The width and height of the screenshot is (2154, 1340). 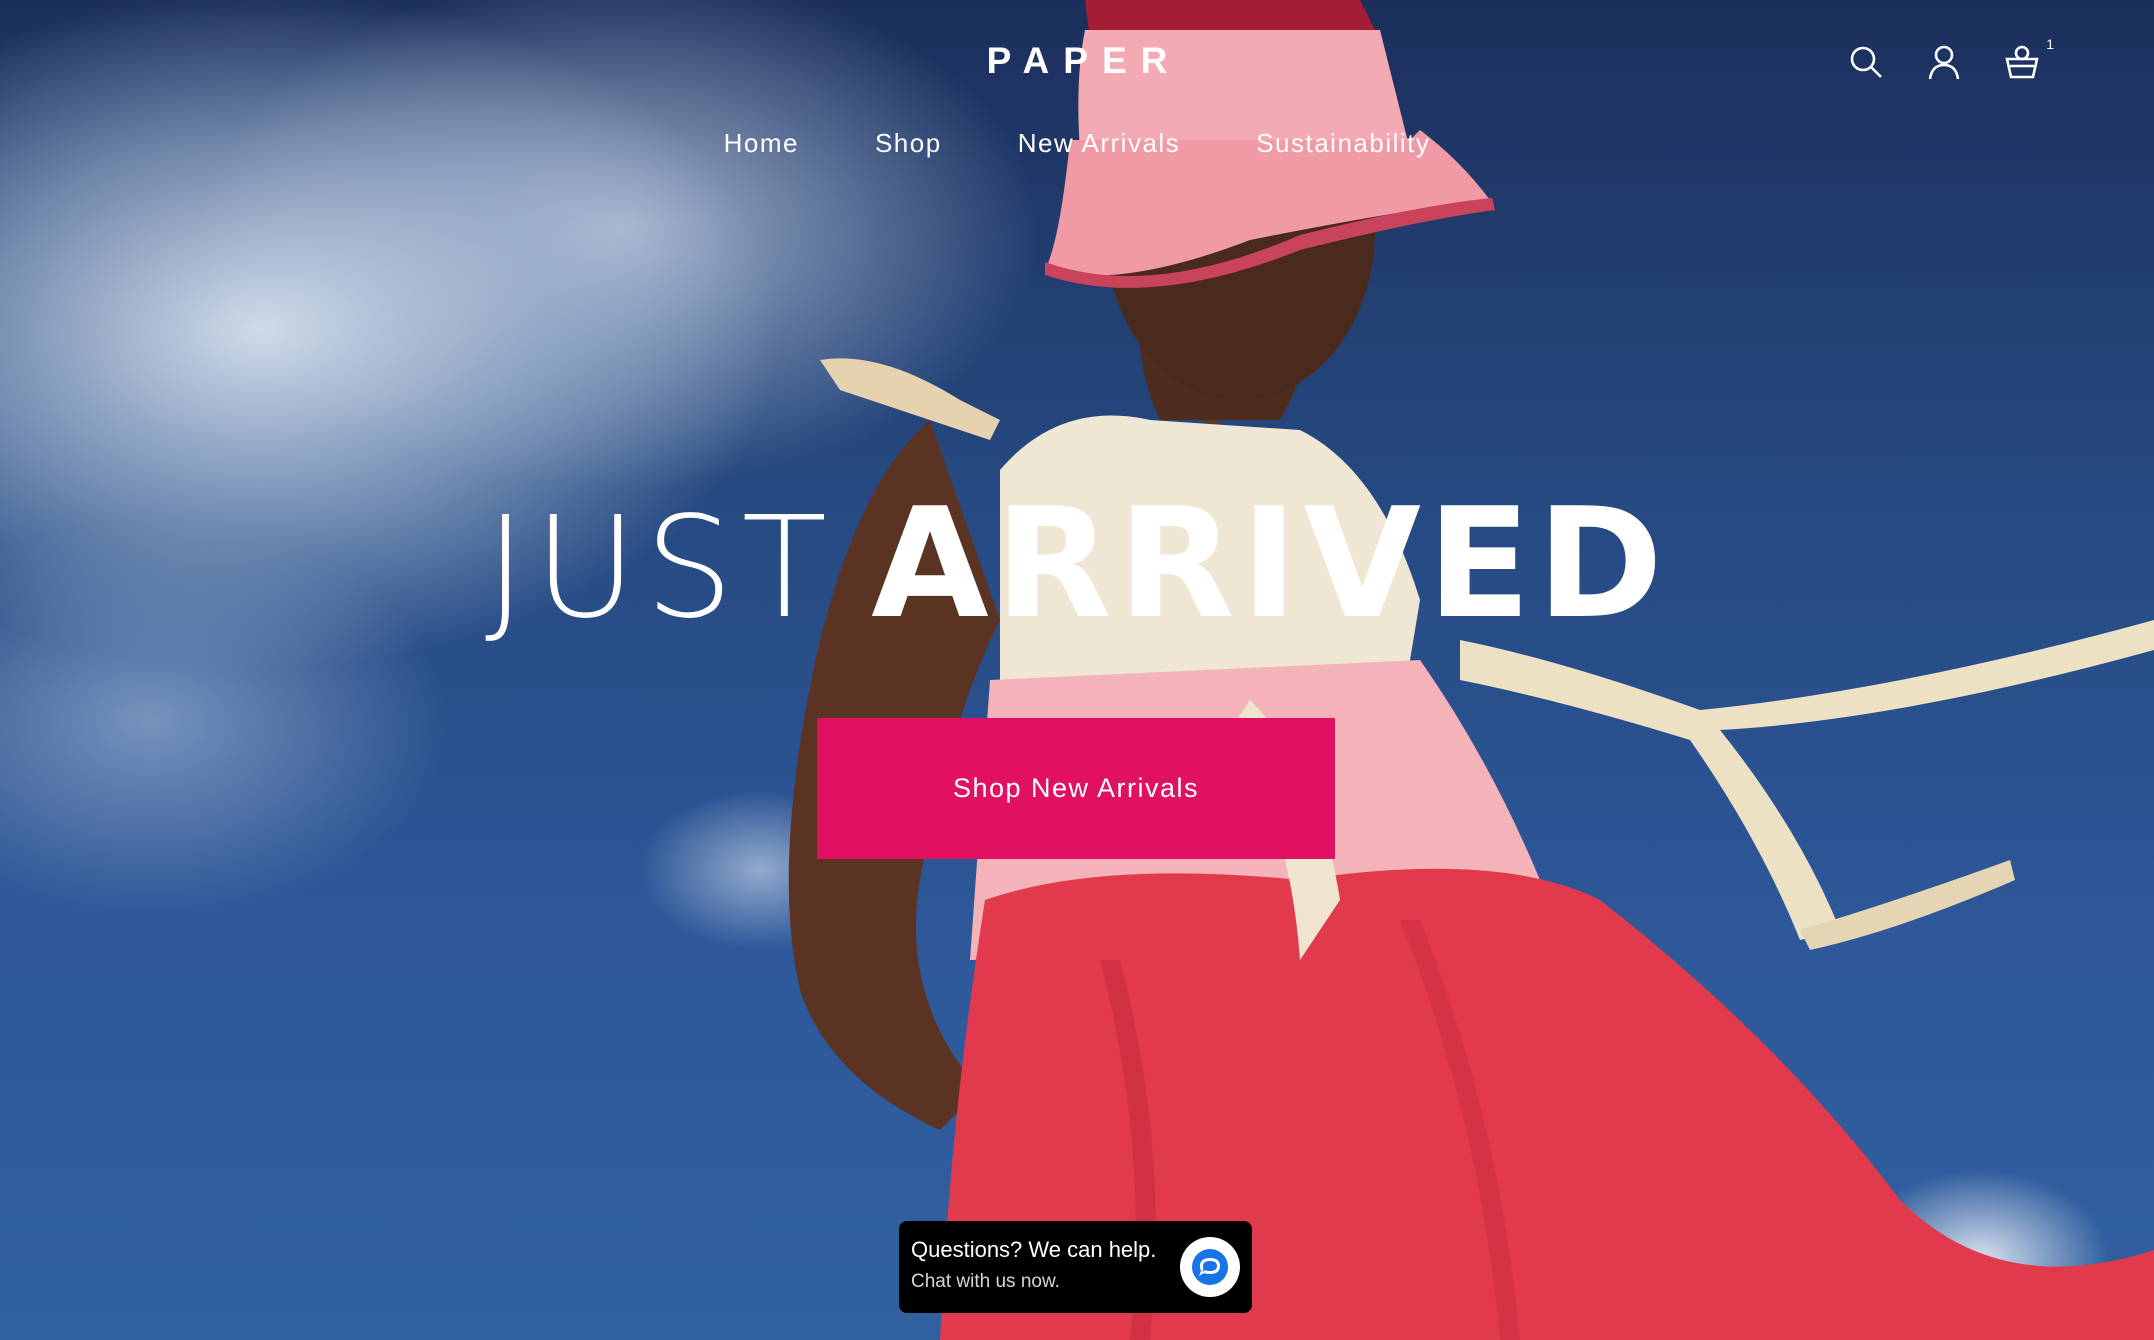 I want to click on search-icon, so click(x=1866, y=62).